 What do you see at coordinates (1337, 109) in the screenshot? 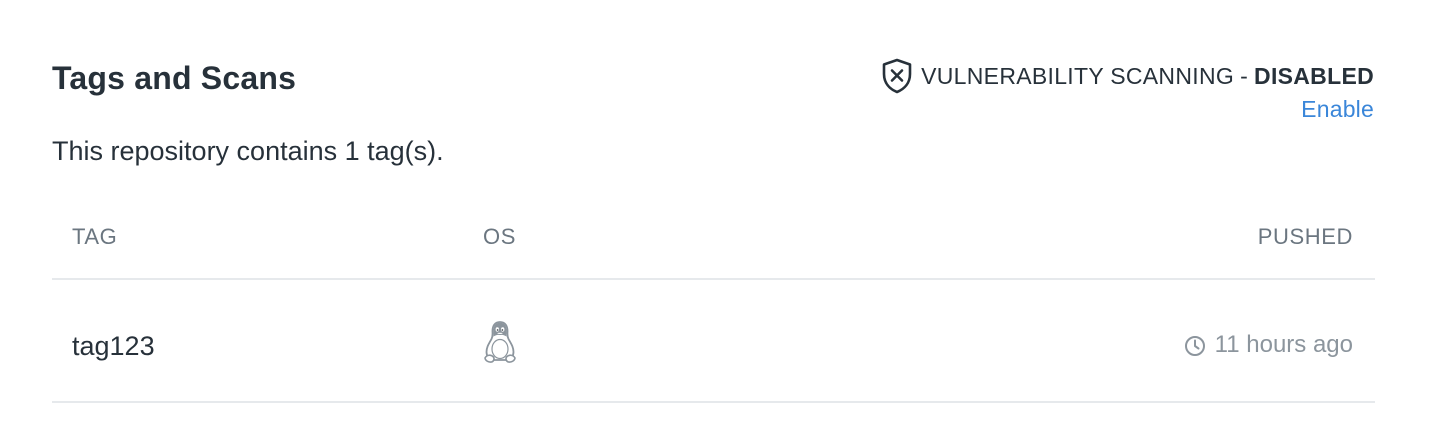
I see `enable-scanning-link: Enable` at bounding box center [1337, 109].